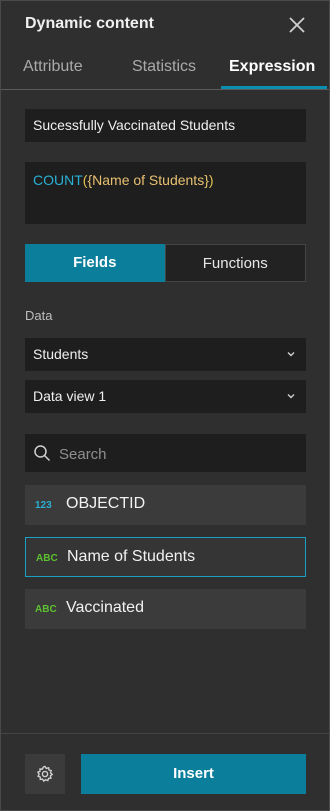 This screenshot has width=330, height=811. I want to click on functions-tab-button: Functions, so click(235, 263).